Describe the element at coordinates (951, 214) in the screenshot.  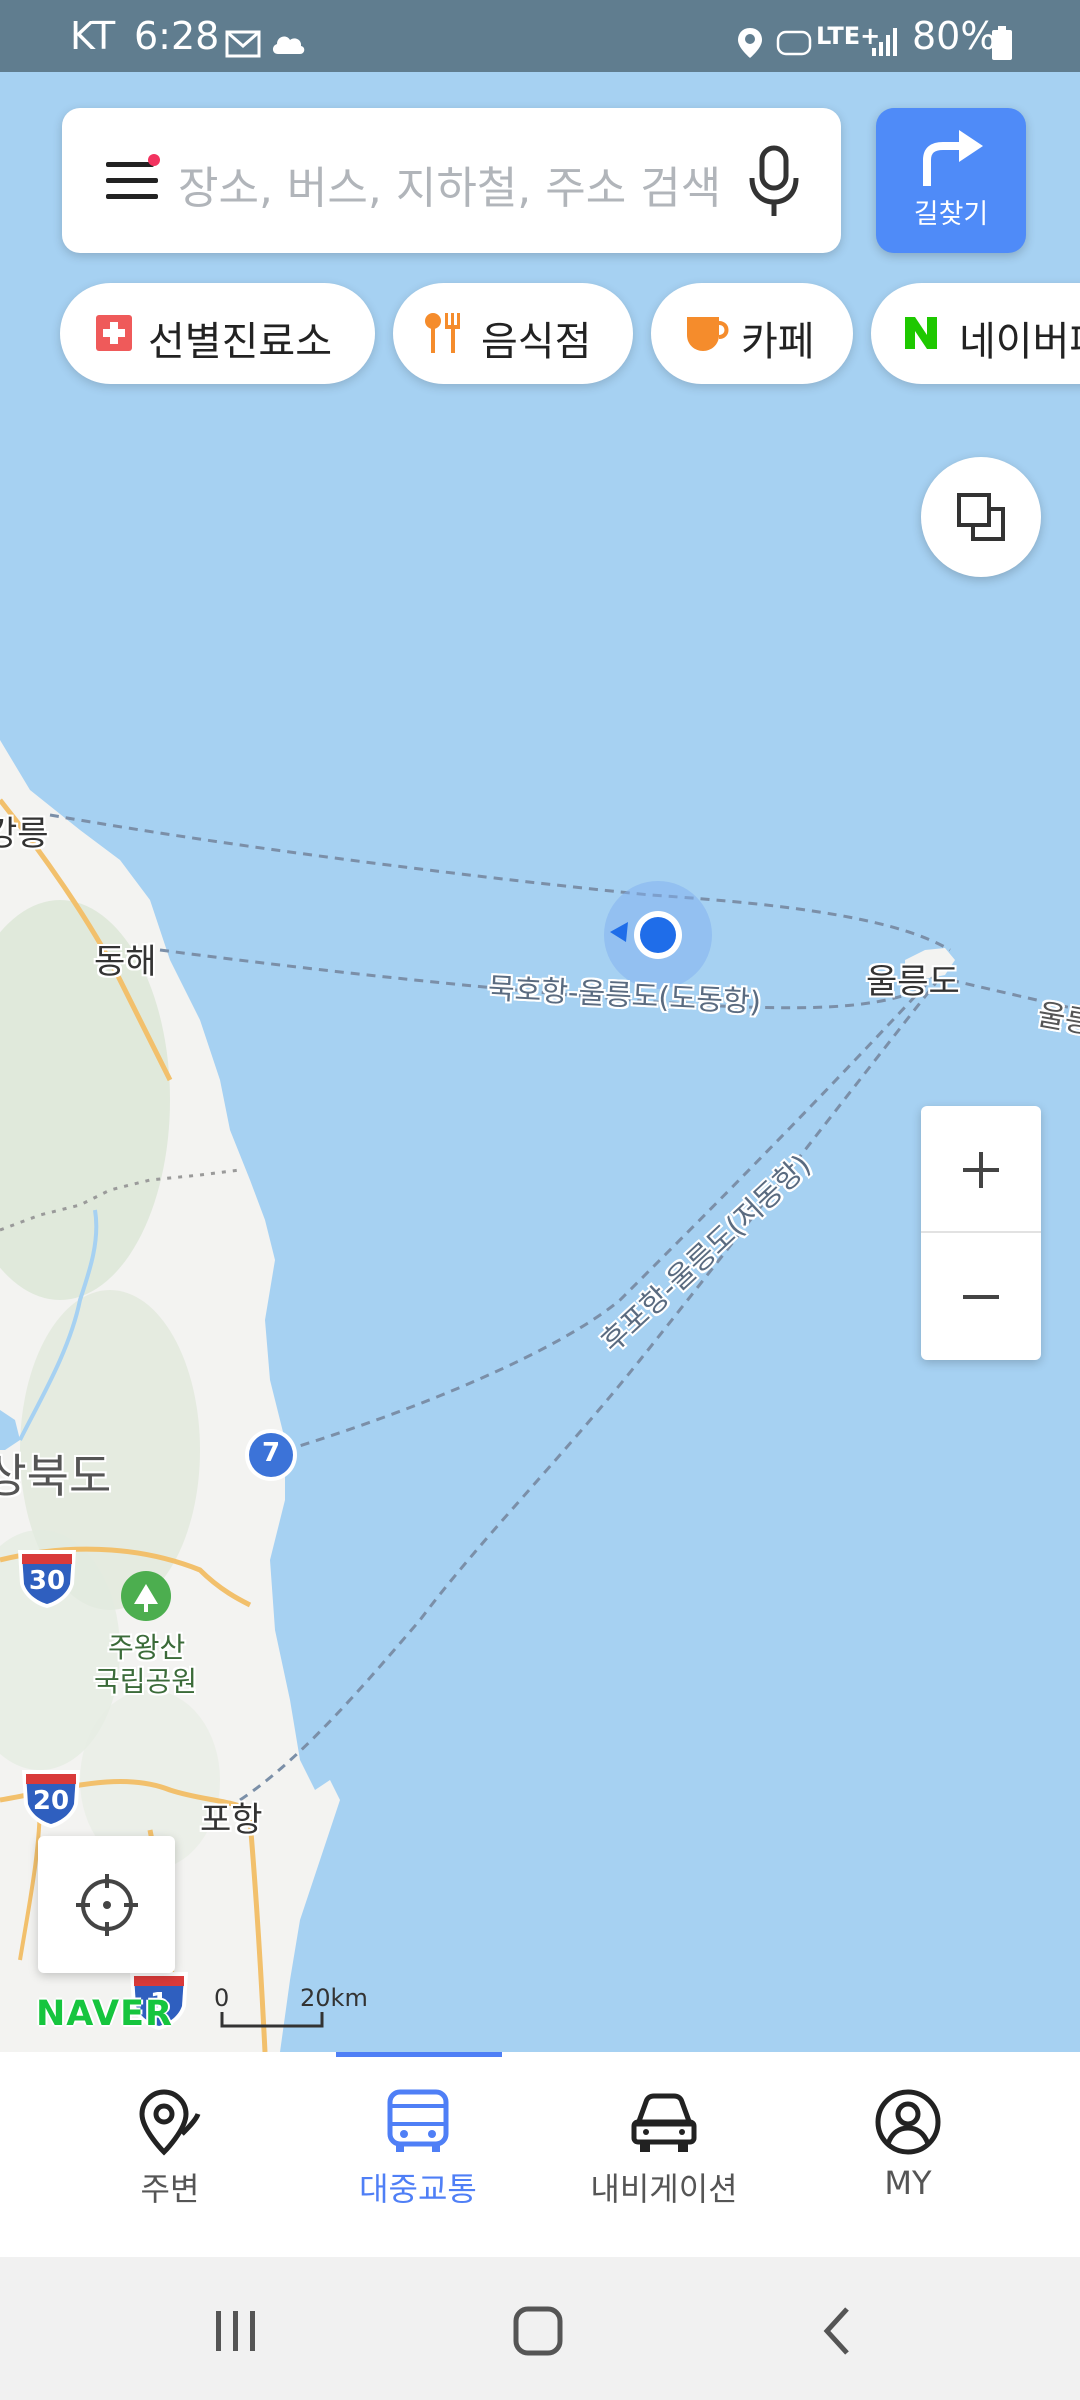
I see `directions-label: 길찾기` at that location.